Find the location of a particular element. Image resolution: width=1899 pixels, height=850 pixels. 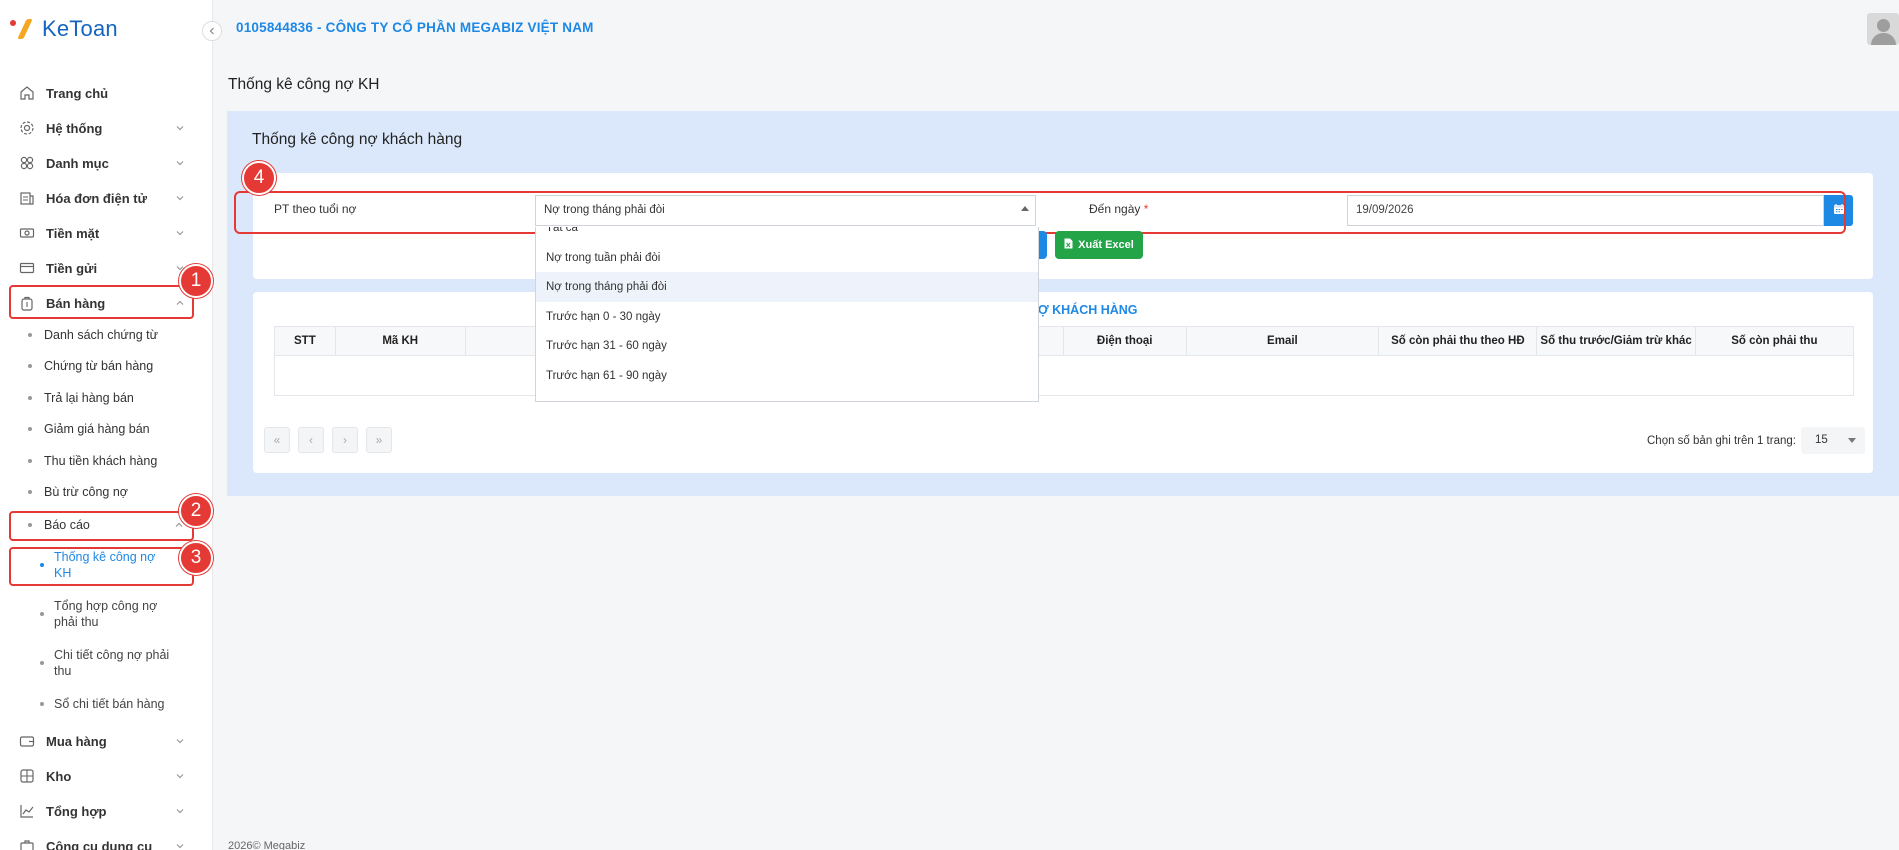

sidebar-collapse-button is located at coordinates (212, 31).